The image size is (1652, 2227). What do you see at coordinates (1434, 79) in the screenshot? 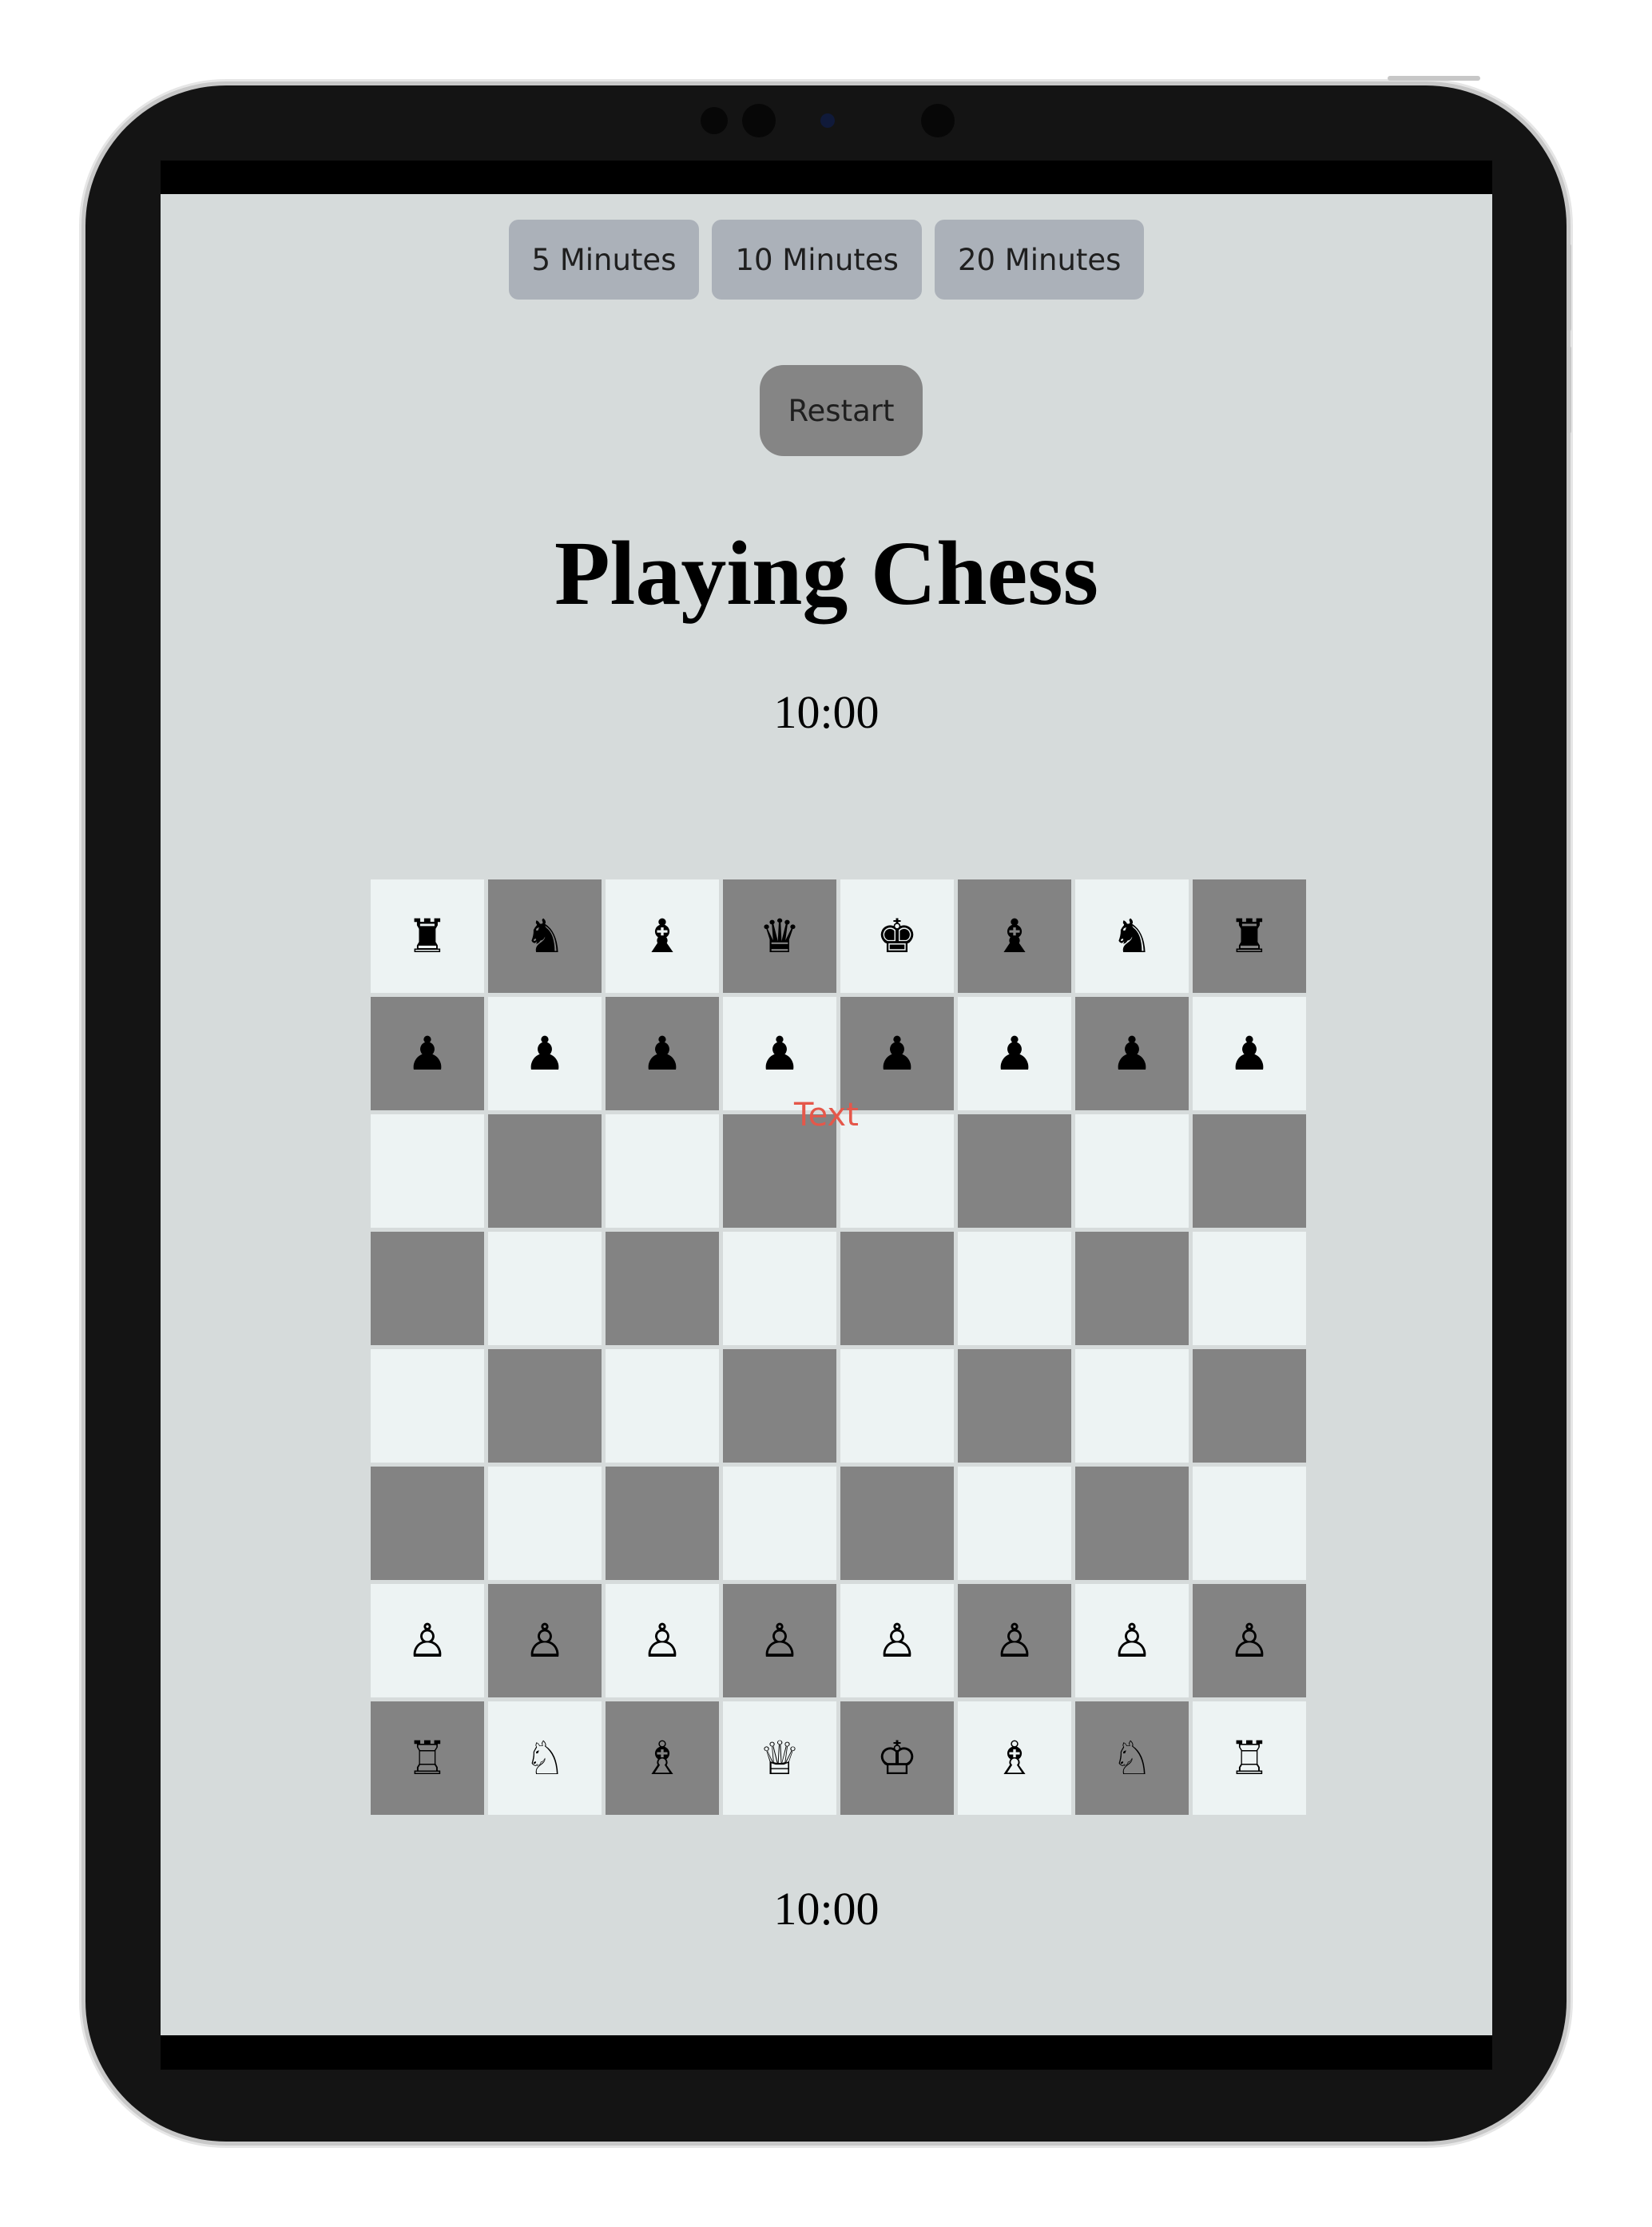
I see `top-button` at bounding box center [1434, 79].